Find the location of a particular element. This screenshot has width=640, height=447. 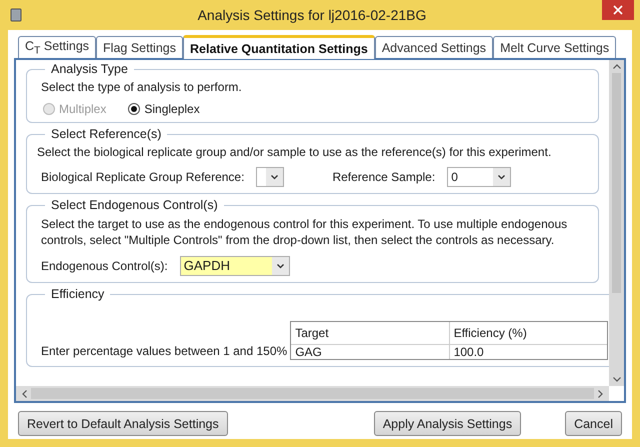

dialog-button: Apply Analysis Settings is located at coordinates (448, 423).